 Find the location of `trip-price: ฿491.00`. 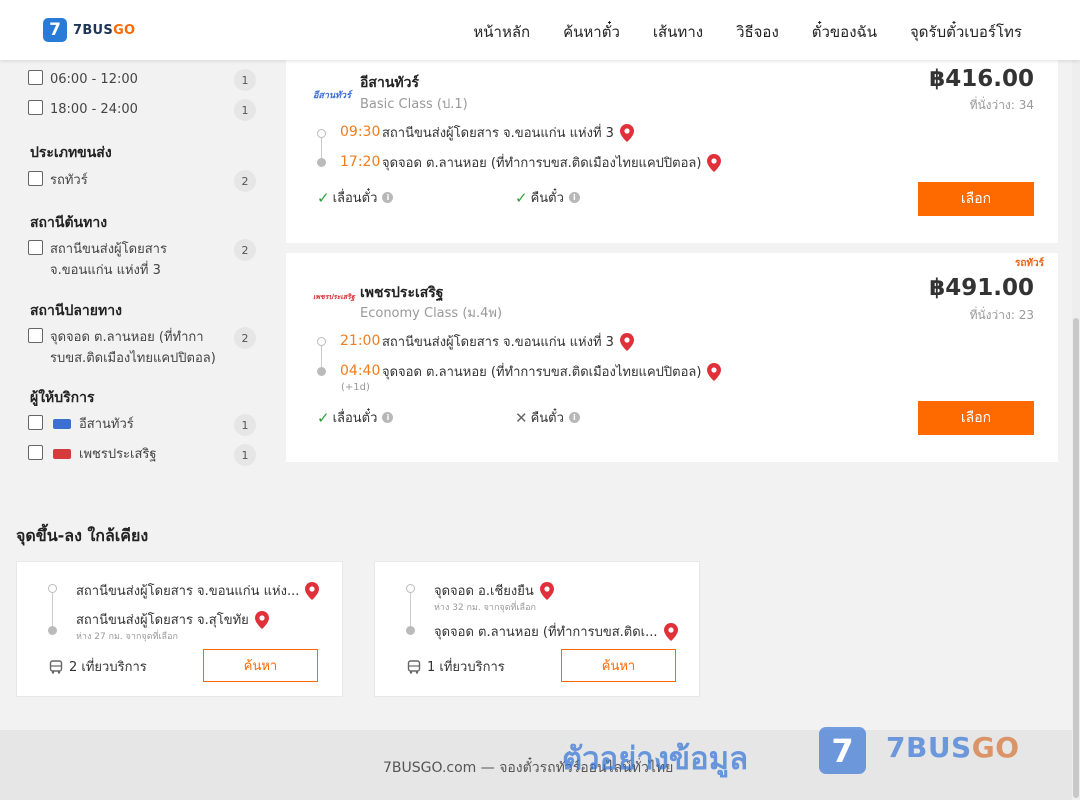

trip-price: ฿491.00 is located at coordinates (981, 288).